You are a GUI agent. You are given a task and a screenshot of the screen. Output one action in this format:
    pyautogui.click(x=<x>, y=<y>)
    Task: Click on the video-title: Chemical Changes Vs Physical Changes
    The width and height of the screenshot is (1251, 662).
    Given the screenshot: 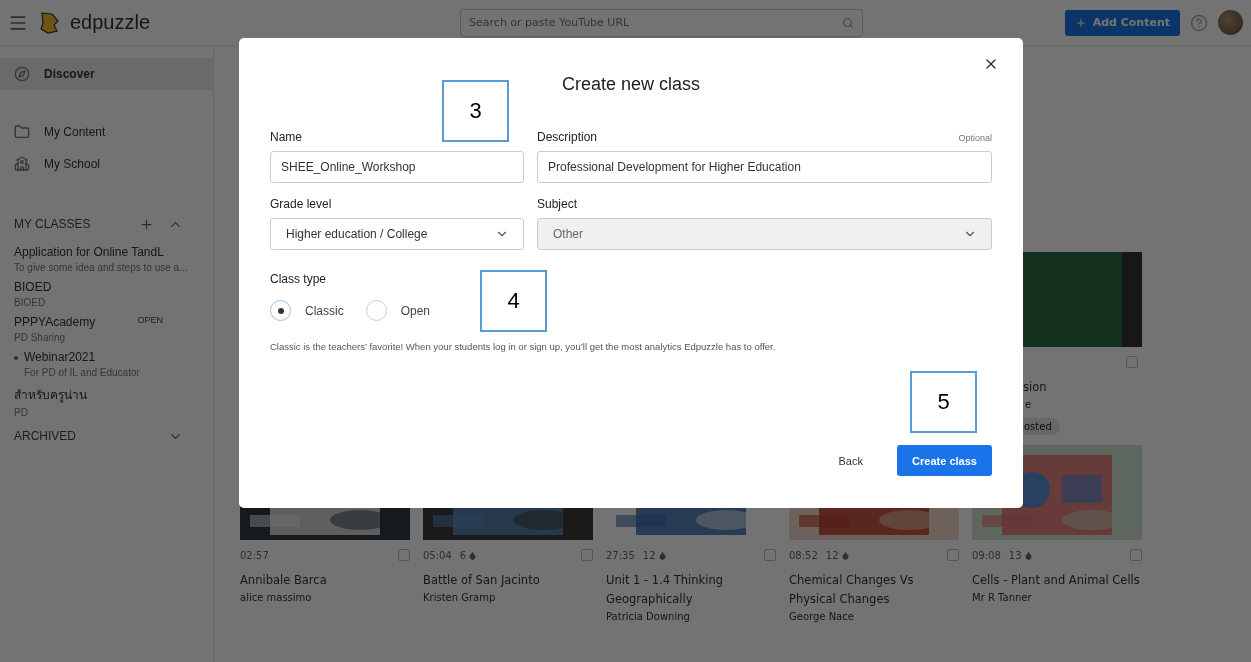 What is the action you would take?
    pyautogui.click(x=874, y=590)
    